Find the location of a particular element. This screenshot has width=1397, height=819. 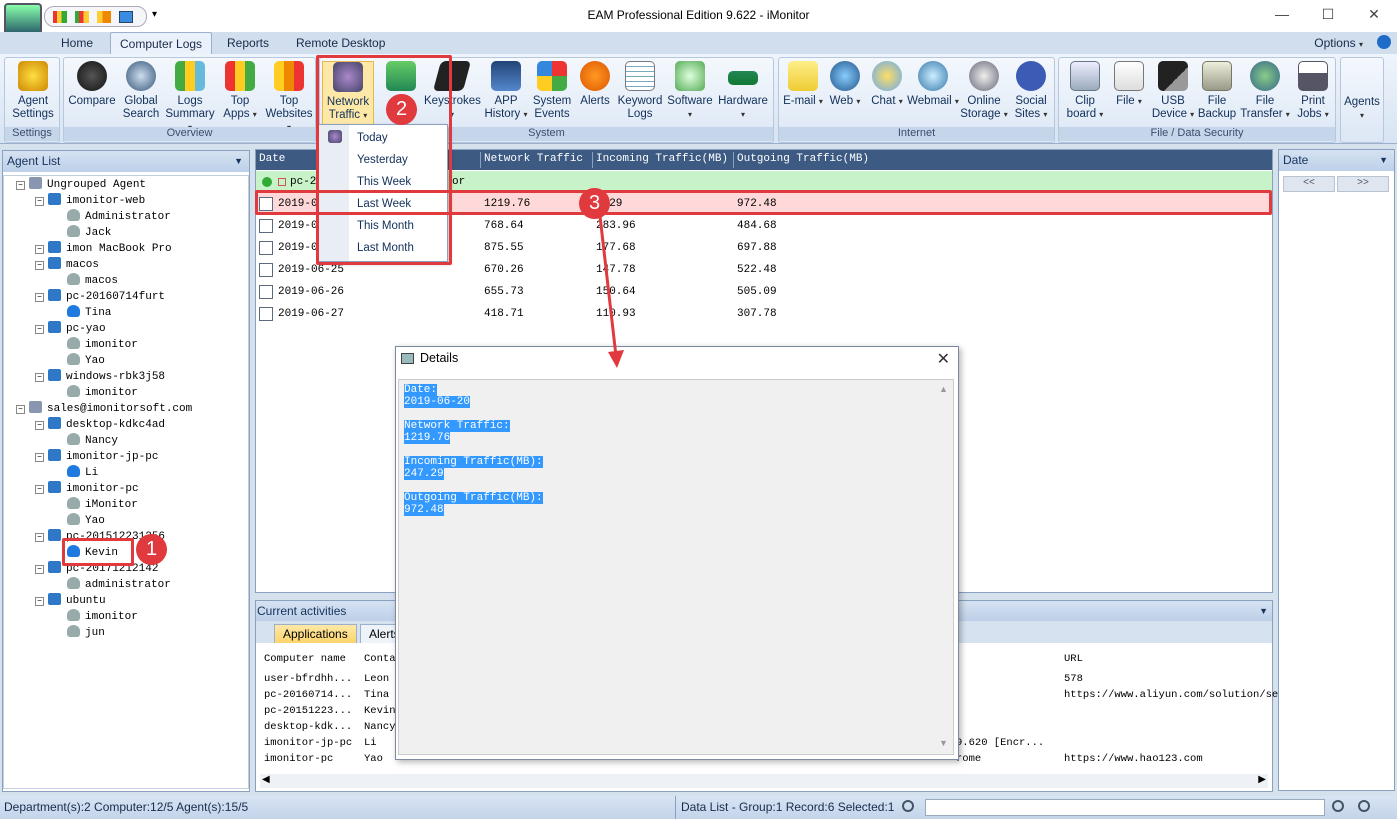

column-header-date: Date is located at coordinates (272, 159).